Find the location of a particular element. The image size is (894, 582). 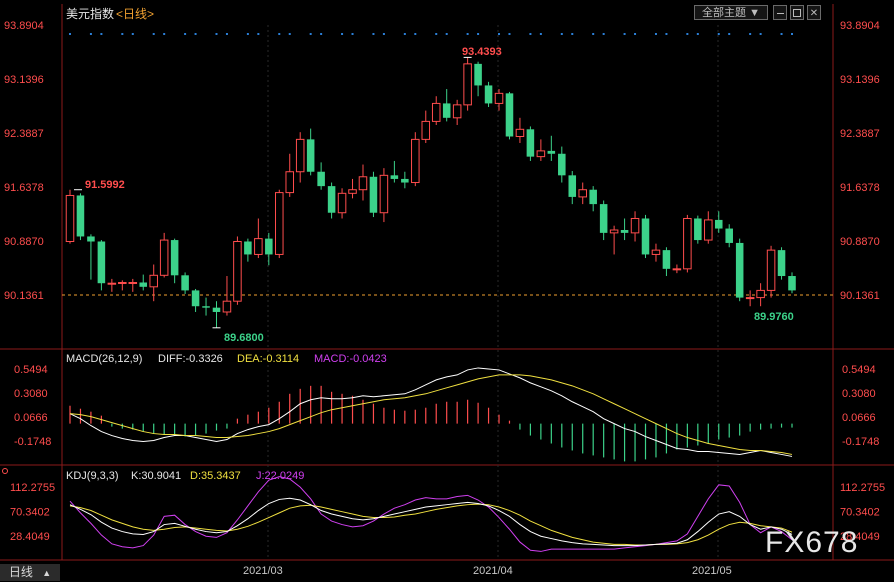

kdj-tick-label: 112.2755 is located at coordinates (32, 488).